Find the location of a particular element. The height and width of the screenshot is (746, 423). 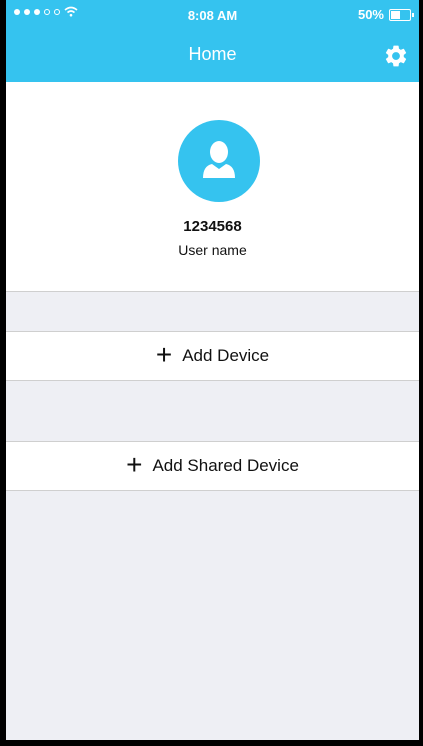

add-shared-device-button: + Add Shared Device is located at coordinates (212, 466).